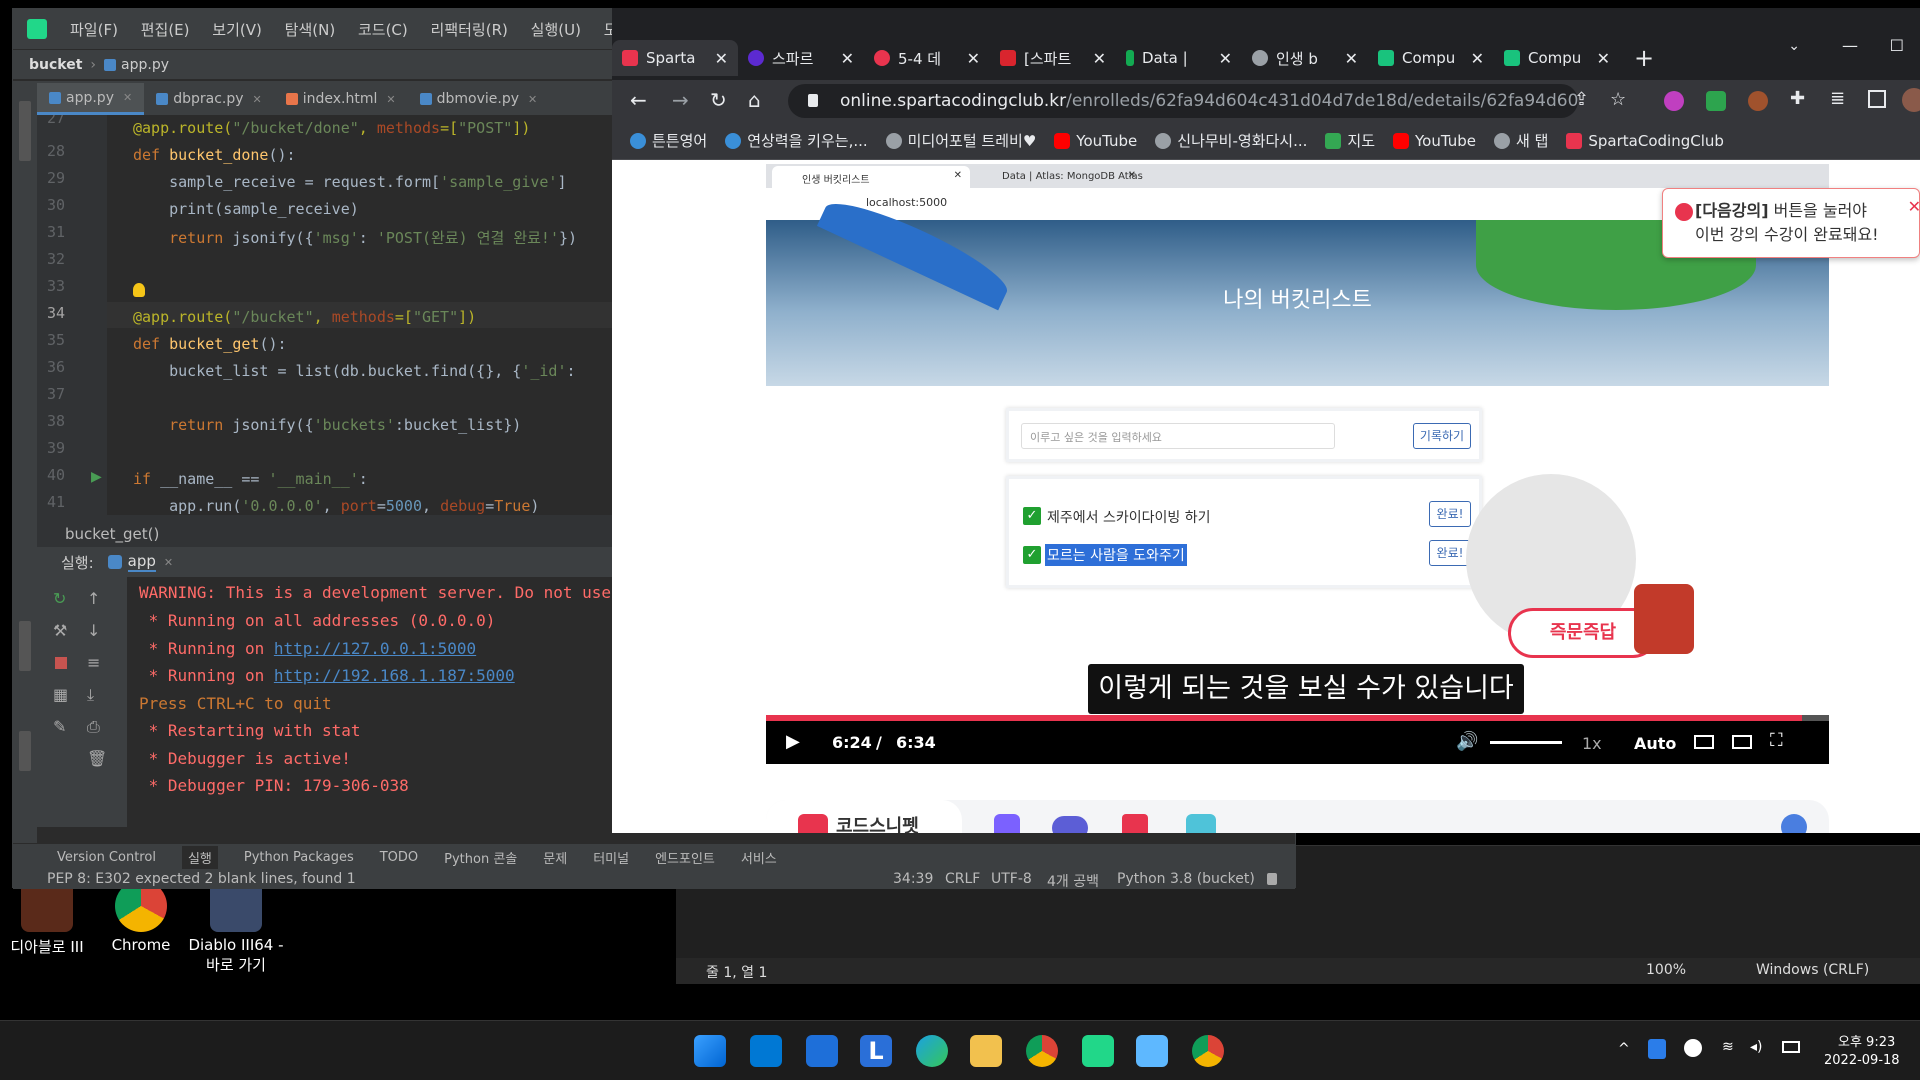 The width and height of the screenshot is (1920, 1080). What do you see at coordinates (1053, 58) in the screenshot?
I see `chrome-tab-4: [스파트 ✕` at bounding box center [1053, 58].